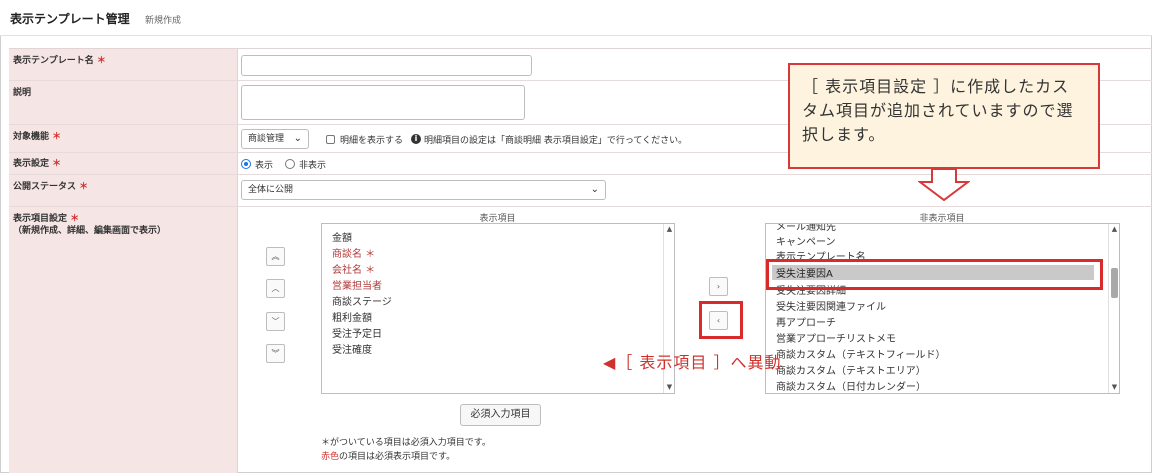 The height and width of the screenshot is (473, 1152). What do you see at coordinates (352, 316) in the screenshot?
I see `list-item: 粗利金額` at bounding box center [352, 316].